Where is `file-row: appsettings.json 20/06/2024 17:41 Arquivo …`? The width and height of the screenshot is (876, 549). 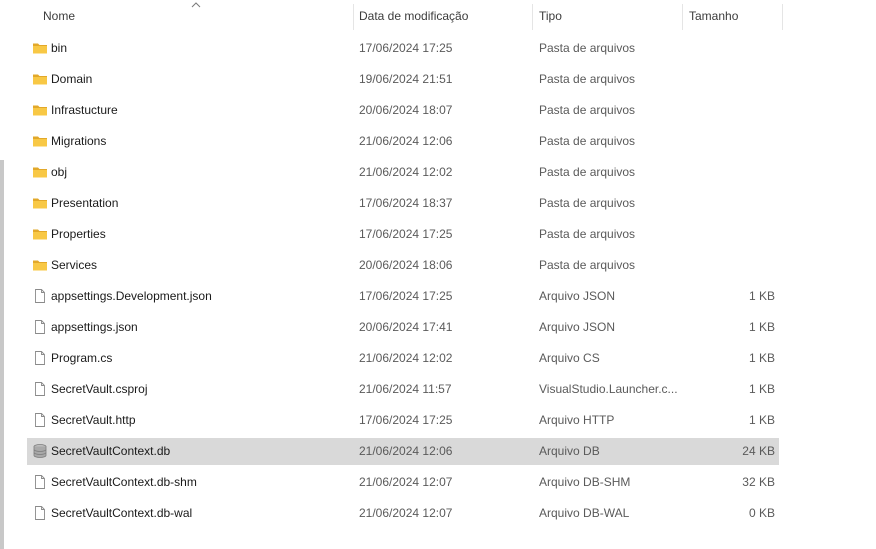 file-row: appsettings.json 20/06/2024 17:41 Arquivo … is located at coordinates (403, 327).